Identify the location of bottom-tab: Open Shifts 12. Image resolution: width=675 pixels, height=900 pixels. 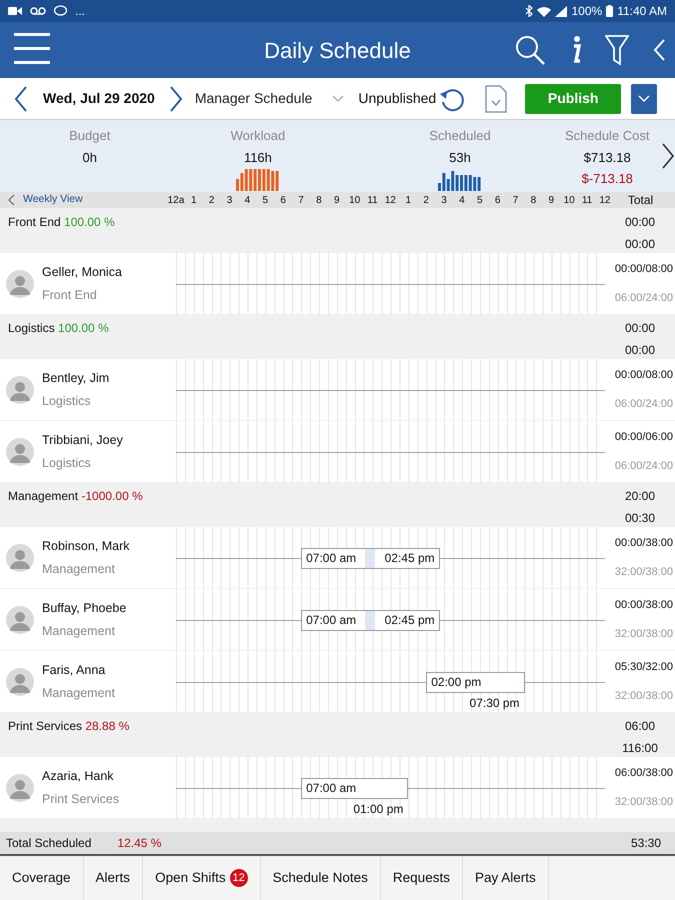
(202, 878).